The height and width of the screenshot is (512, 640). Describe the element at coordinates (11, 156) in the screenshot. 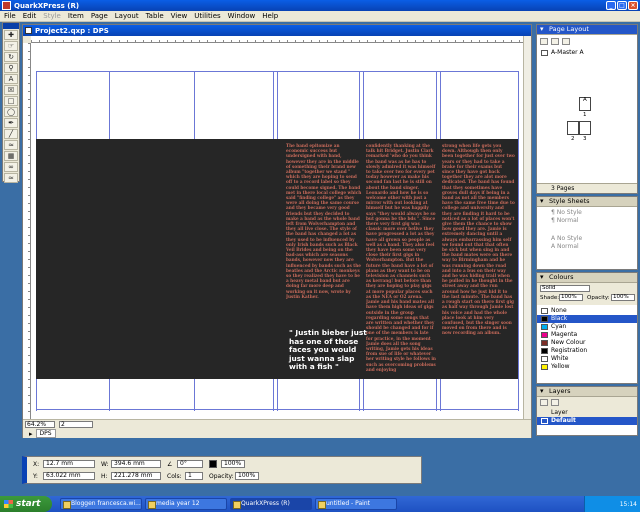

I see `table-tool-icon: ▦` at that location.